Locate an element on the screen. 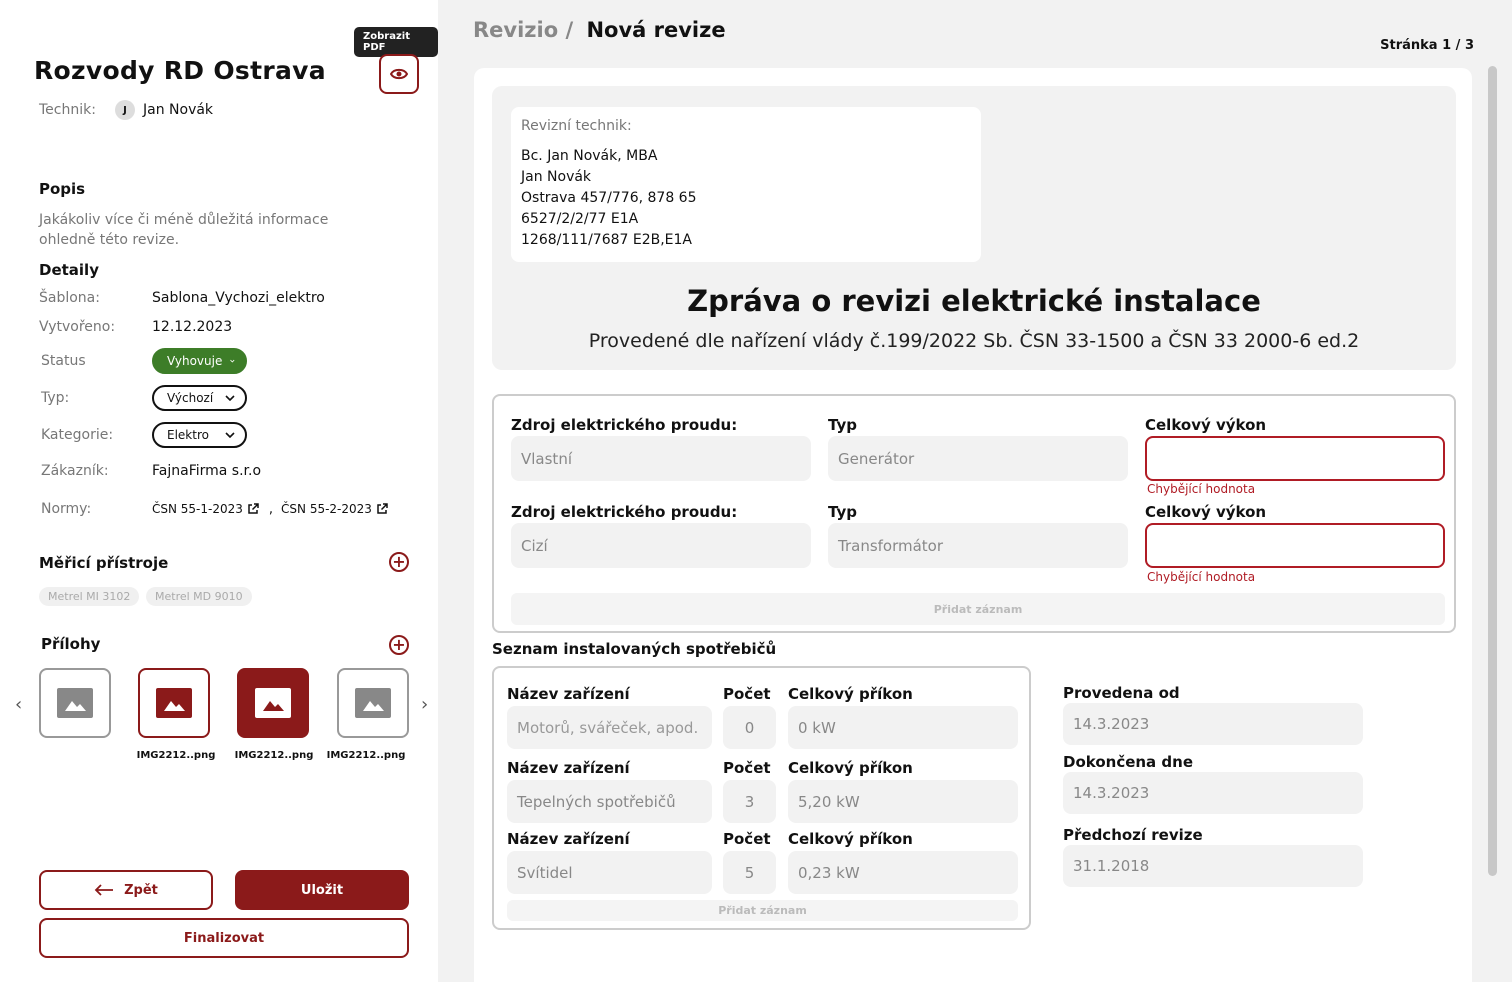  add-instrument-button: + is located at coordinates (399, 562).